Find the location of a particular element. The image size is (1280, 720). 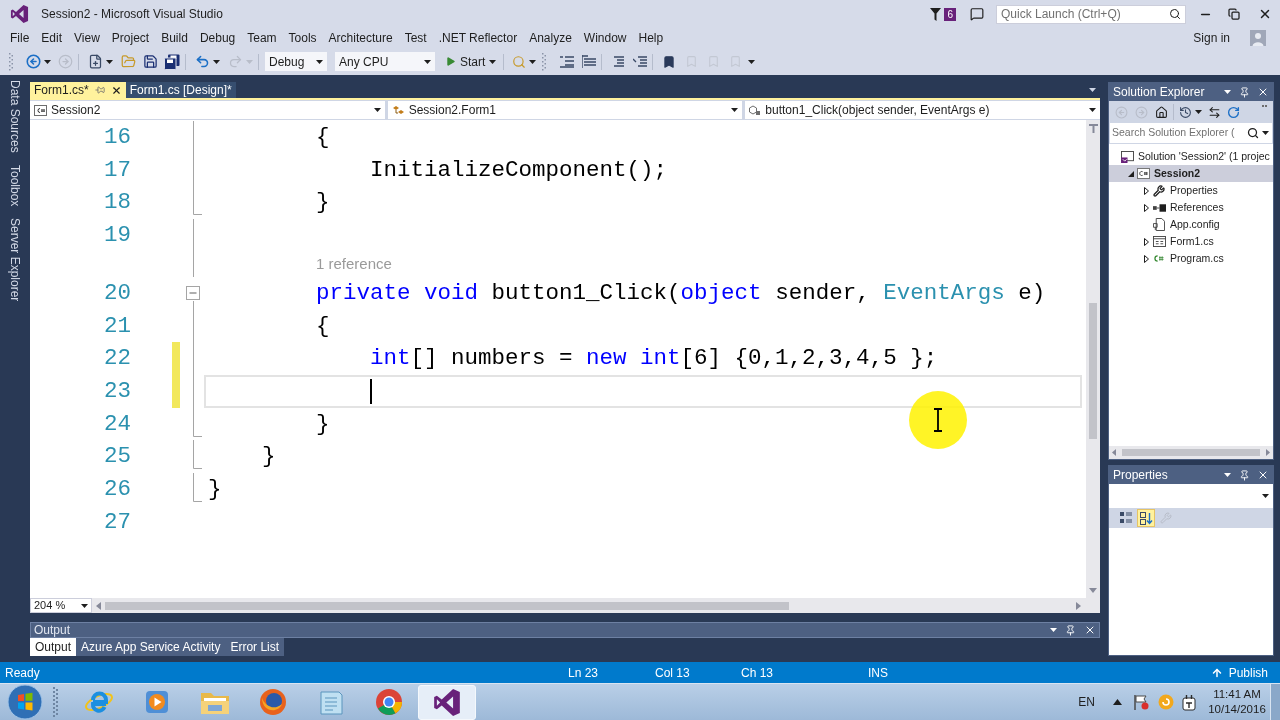

undo-icon is located at coordinates (202, 61).